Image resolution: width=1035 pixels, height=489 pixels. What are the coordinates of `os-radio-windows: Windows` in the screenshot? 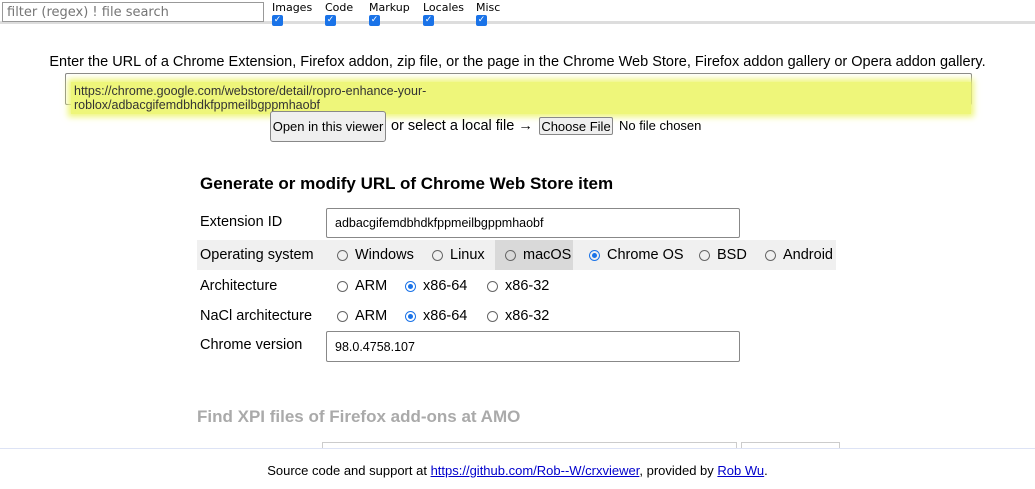 It's located at (375, 255).